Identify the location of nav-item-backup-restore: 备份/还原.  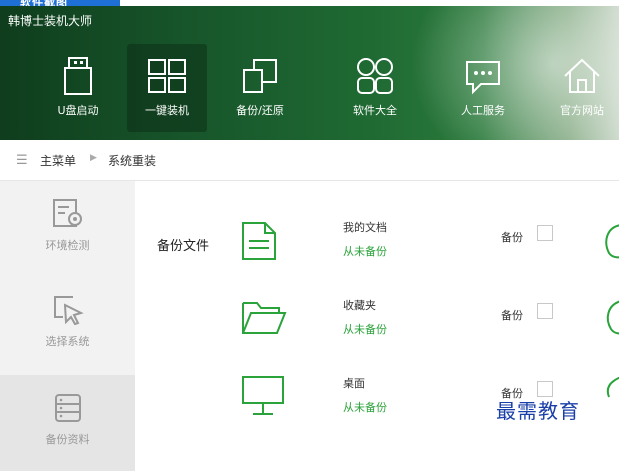
(260, 88).